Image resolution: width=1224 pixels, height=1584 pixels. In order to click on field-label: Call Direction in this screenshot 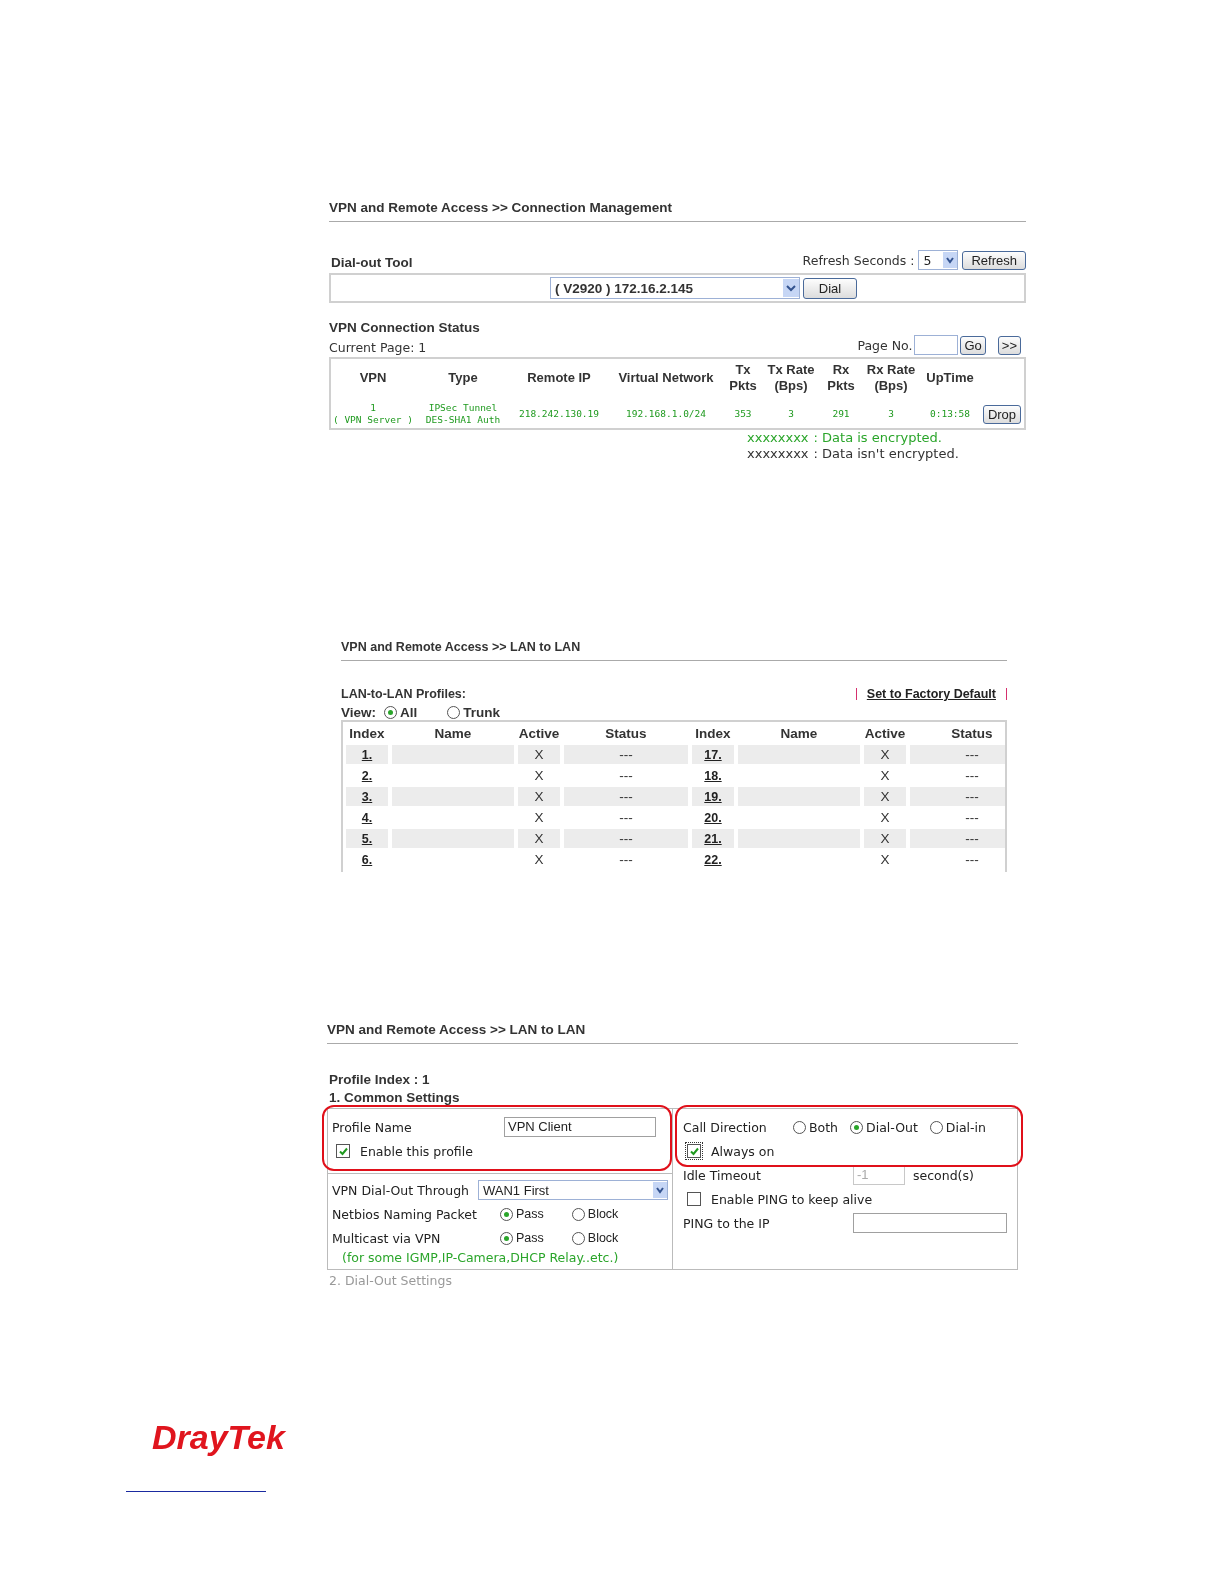, I will do `click(725, 1127)`.